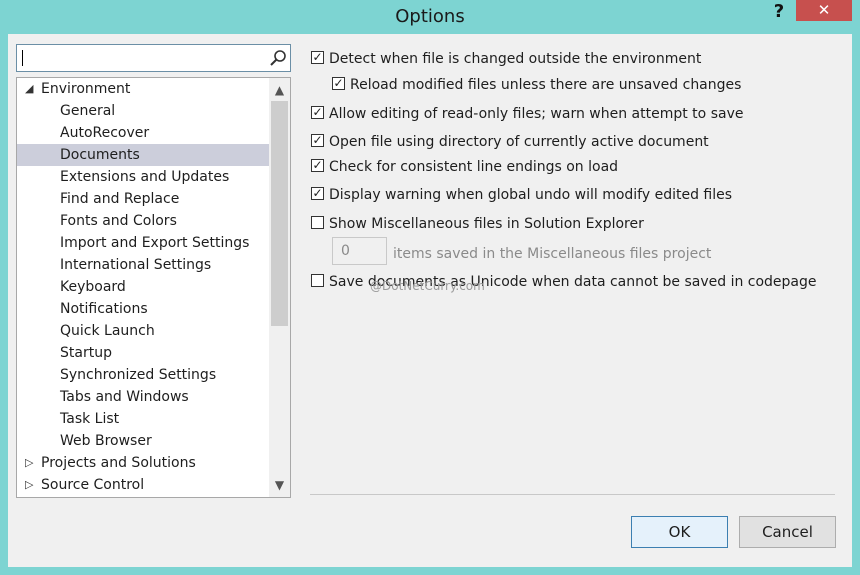 This screenshot has height=575, width=860. I want to click on tree-item-label: Keyboard, so click(93, 287).